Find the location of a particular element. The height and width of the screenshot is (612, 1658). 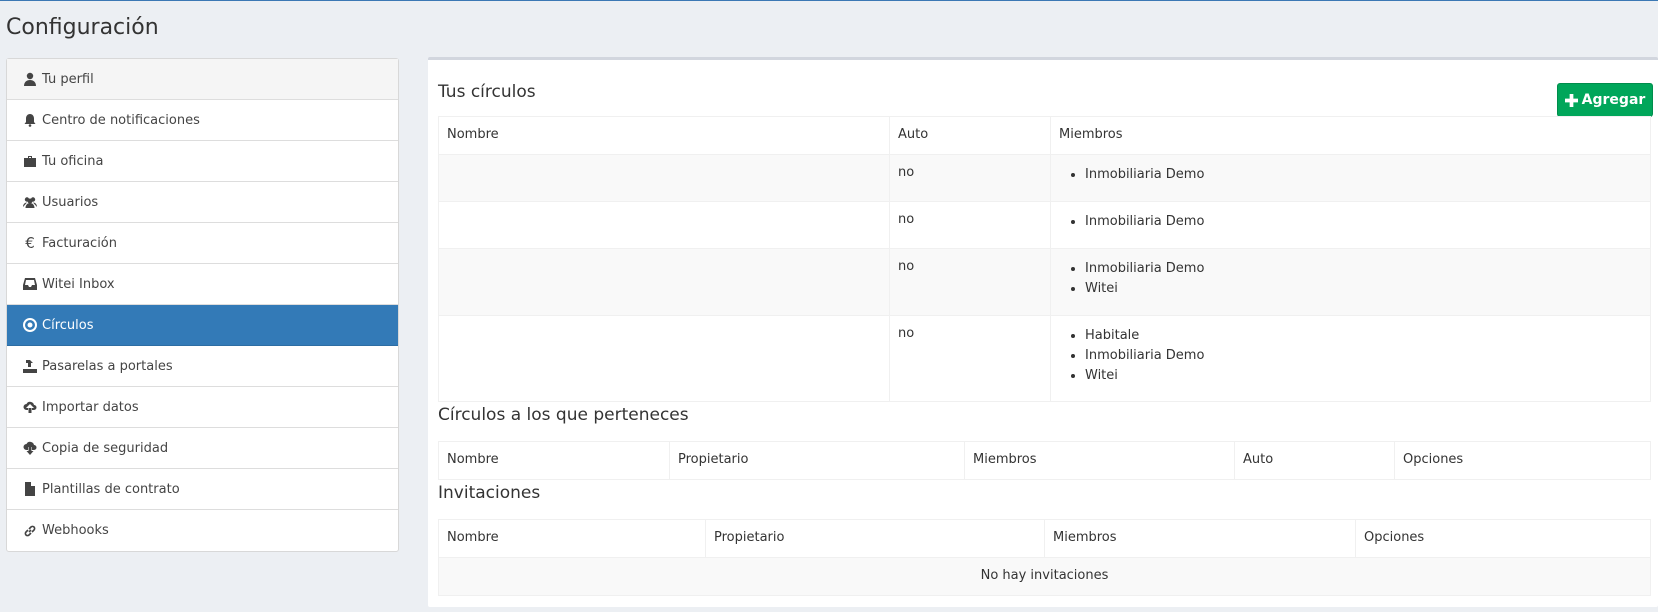

page-title: Configuración is located at coordinates (82, 27).